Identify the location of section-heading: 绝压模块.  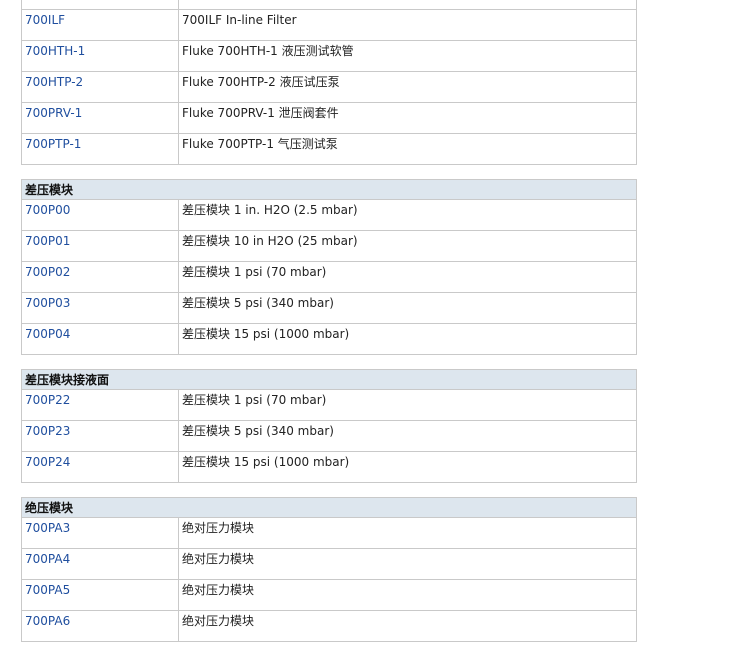
(329, 507).